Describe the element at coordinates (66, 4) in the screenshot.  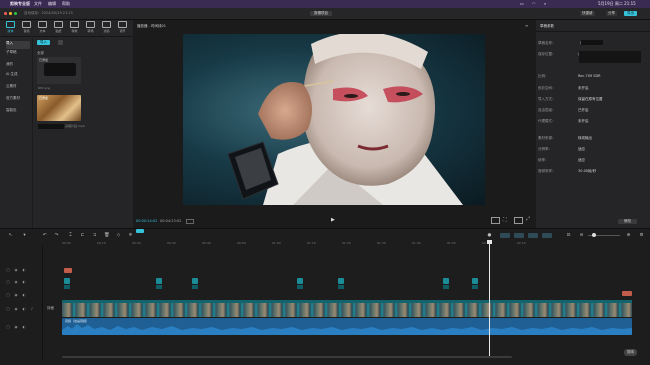
I see `menu-help: 帮助` at that location.